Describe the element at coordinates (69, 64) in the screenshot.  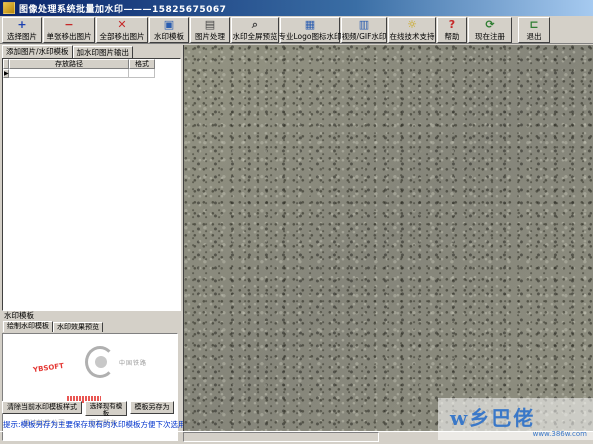
I see `column-path: 存放路径` at that location.